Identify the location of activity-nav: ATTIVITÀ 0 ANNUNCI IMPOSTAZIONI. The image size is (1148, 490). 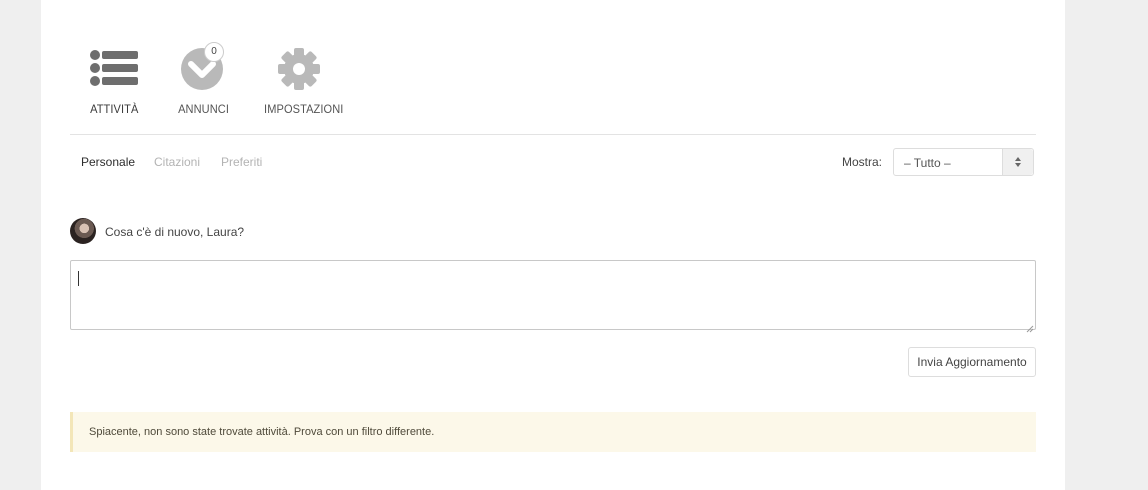
(553, 82).